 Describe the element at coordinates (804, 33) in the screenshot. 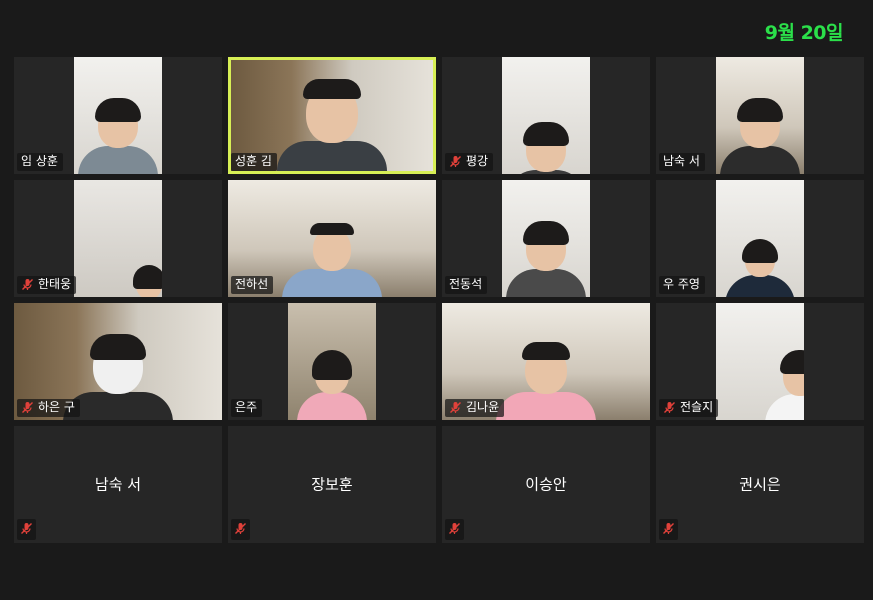

I see `date-badge: 9월 20일` at that location.